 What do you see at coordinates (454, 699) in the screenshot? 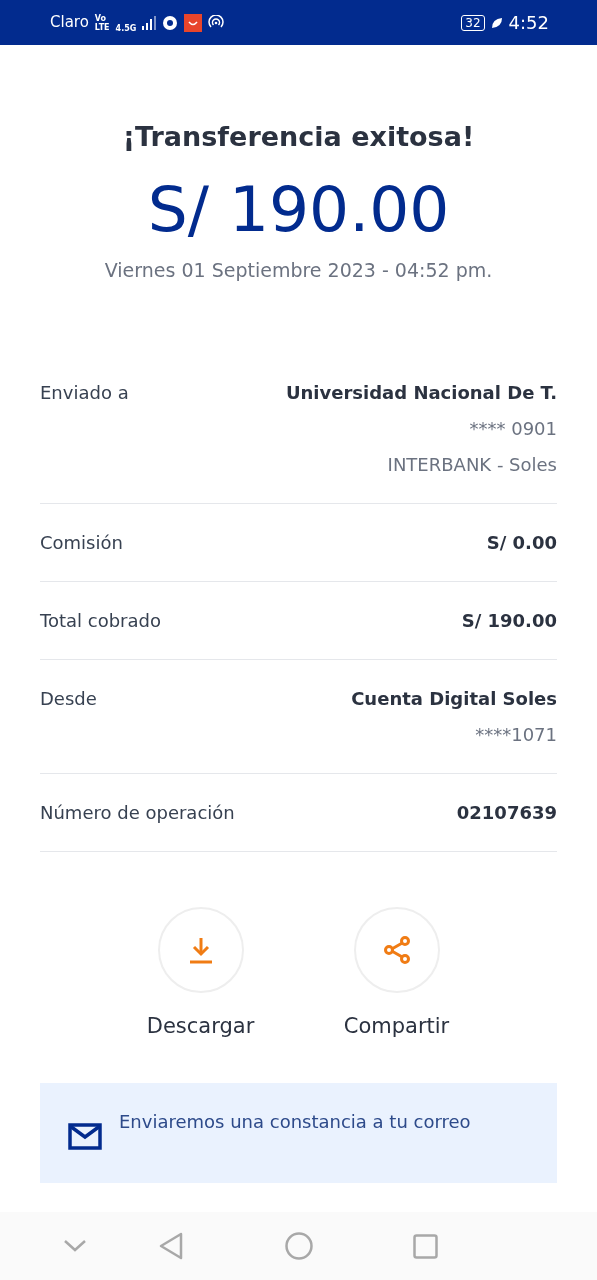
I see `detail-value: Cuenta Digital Soles` at bounding box center [454, 699].